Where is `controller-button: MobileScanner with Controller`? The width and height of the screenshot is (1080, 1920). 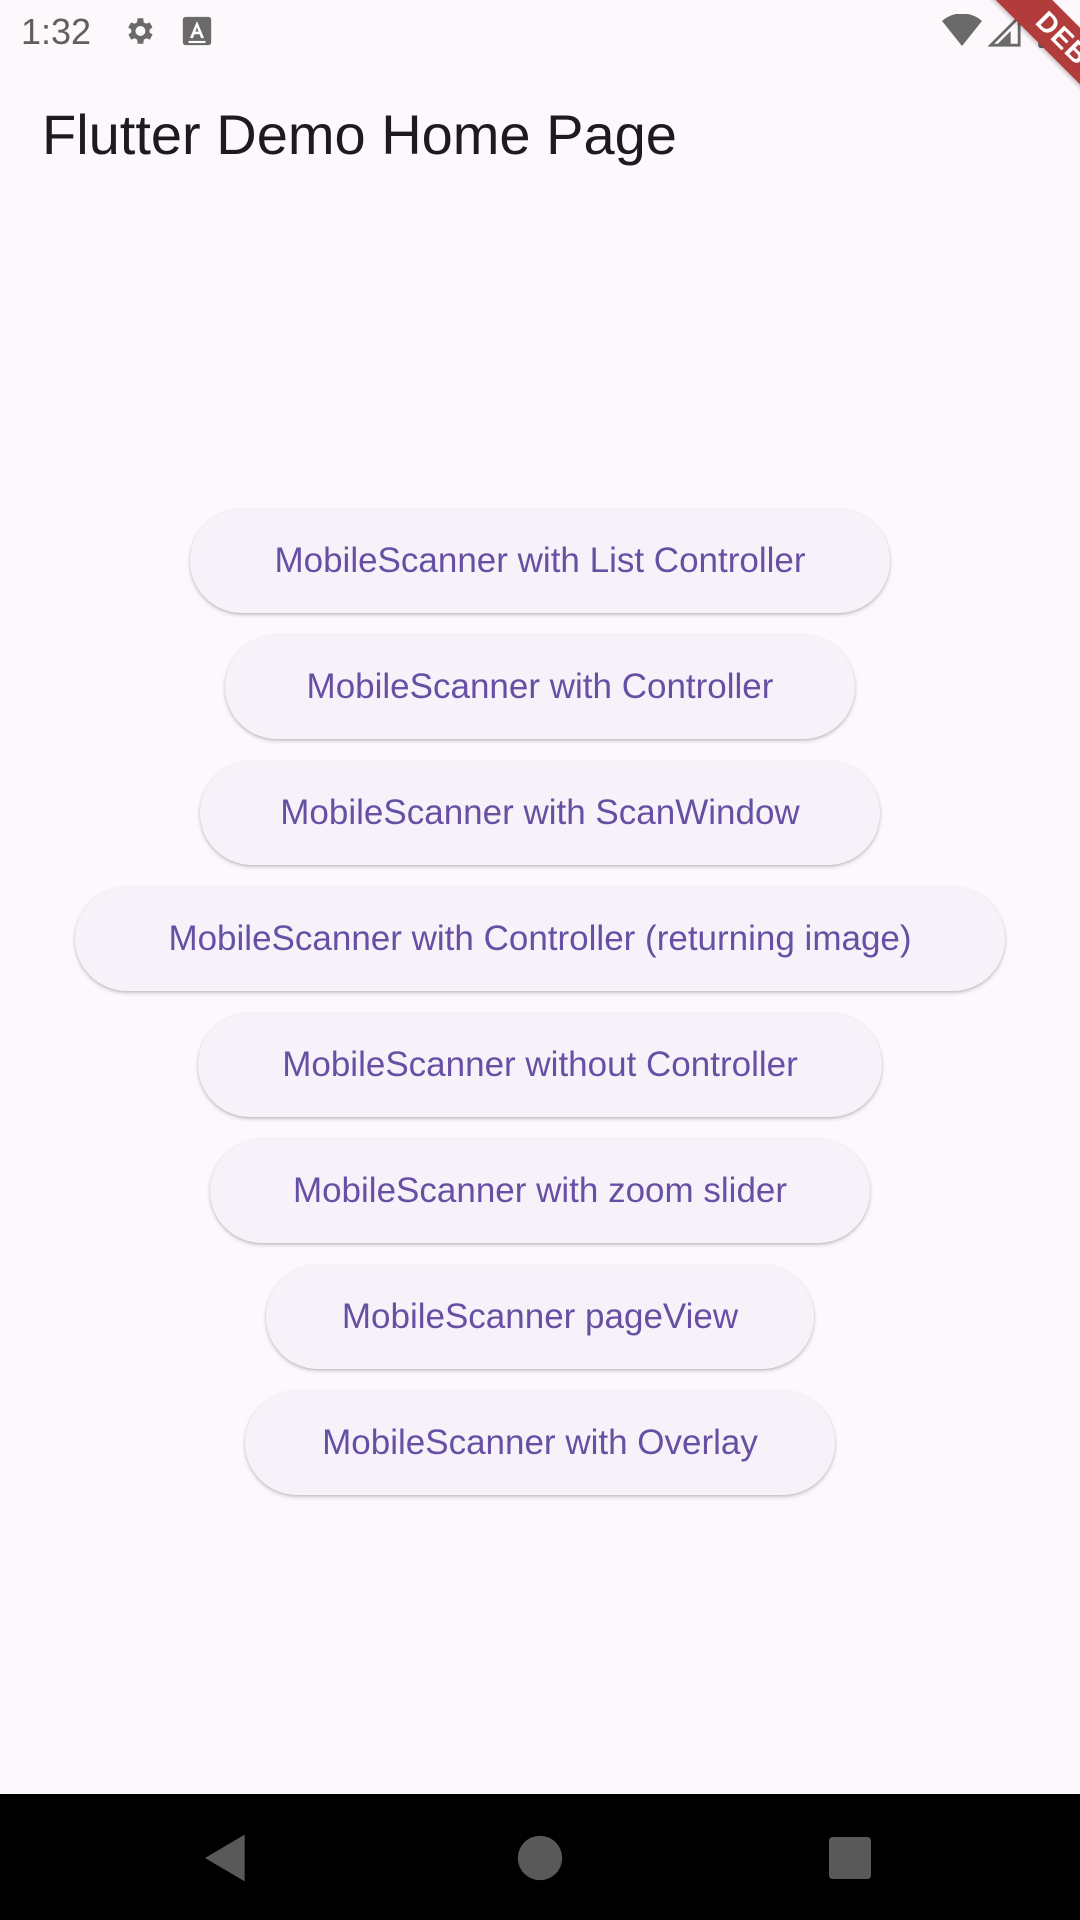
controller-button: MobileScanner with Controller is located at coordinates (540, 687).